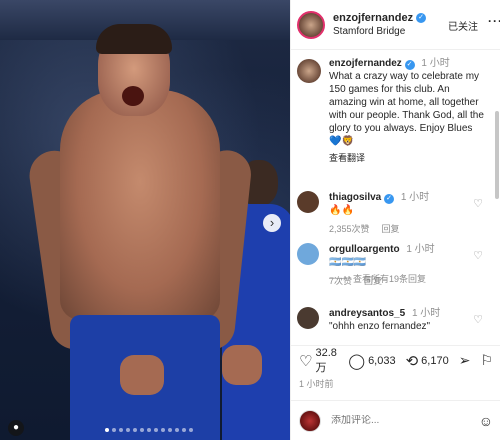 The width and height of the screenshot is (500, 440). I want to click on caption-username: enzojfernandez, so click(365, 63).